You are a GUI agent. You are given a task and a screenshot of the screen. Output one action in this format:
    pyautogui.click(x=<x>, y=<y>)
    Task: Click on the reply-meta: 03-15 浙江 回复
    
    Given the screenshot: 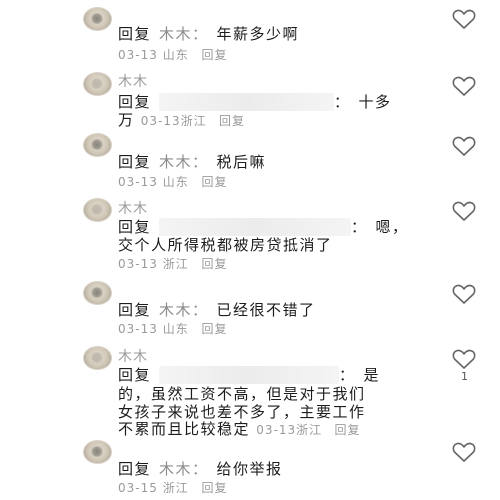 What is the action you would take?
    pyautogui.click(x=173, y=487)
    